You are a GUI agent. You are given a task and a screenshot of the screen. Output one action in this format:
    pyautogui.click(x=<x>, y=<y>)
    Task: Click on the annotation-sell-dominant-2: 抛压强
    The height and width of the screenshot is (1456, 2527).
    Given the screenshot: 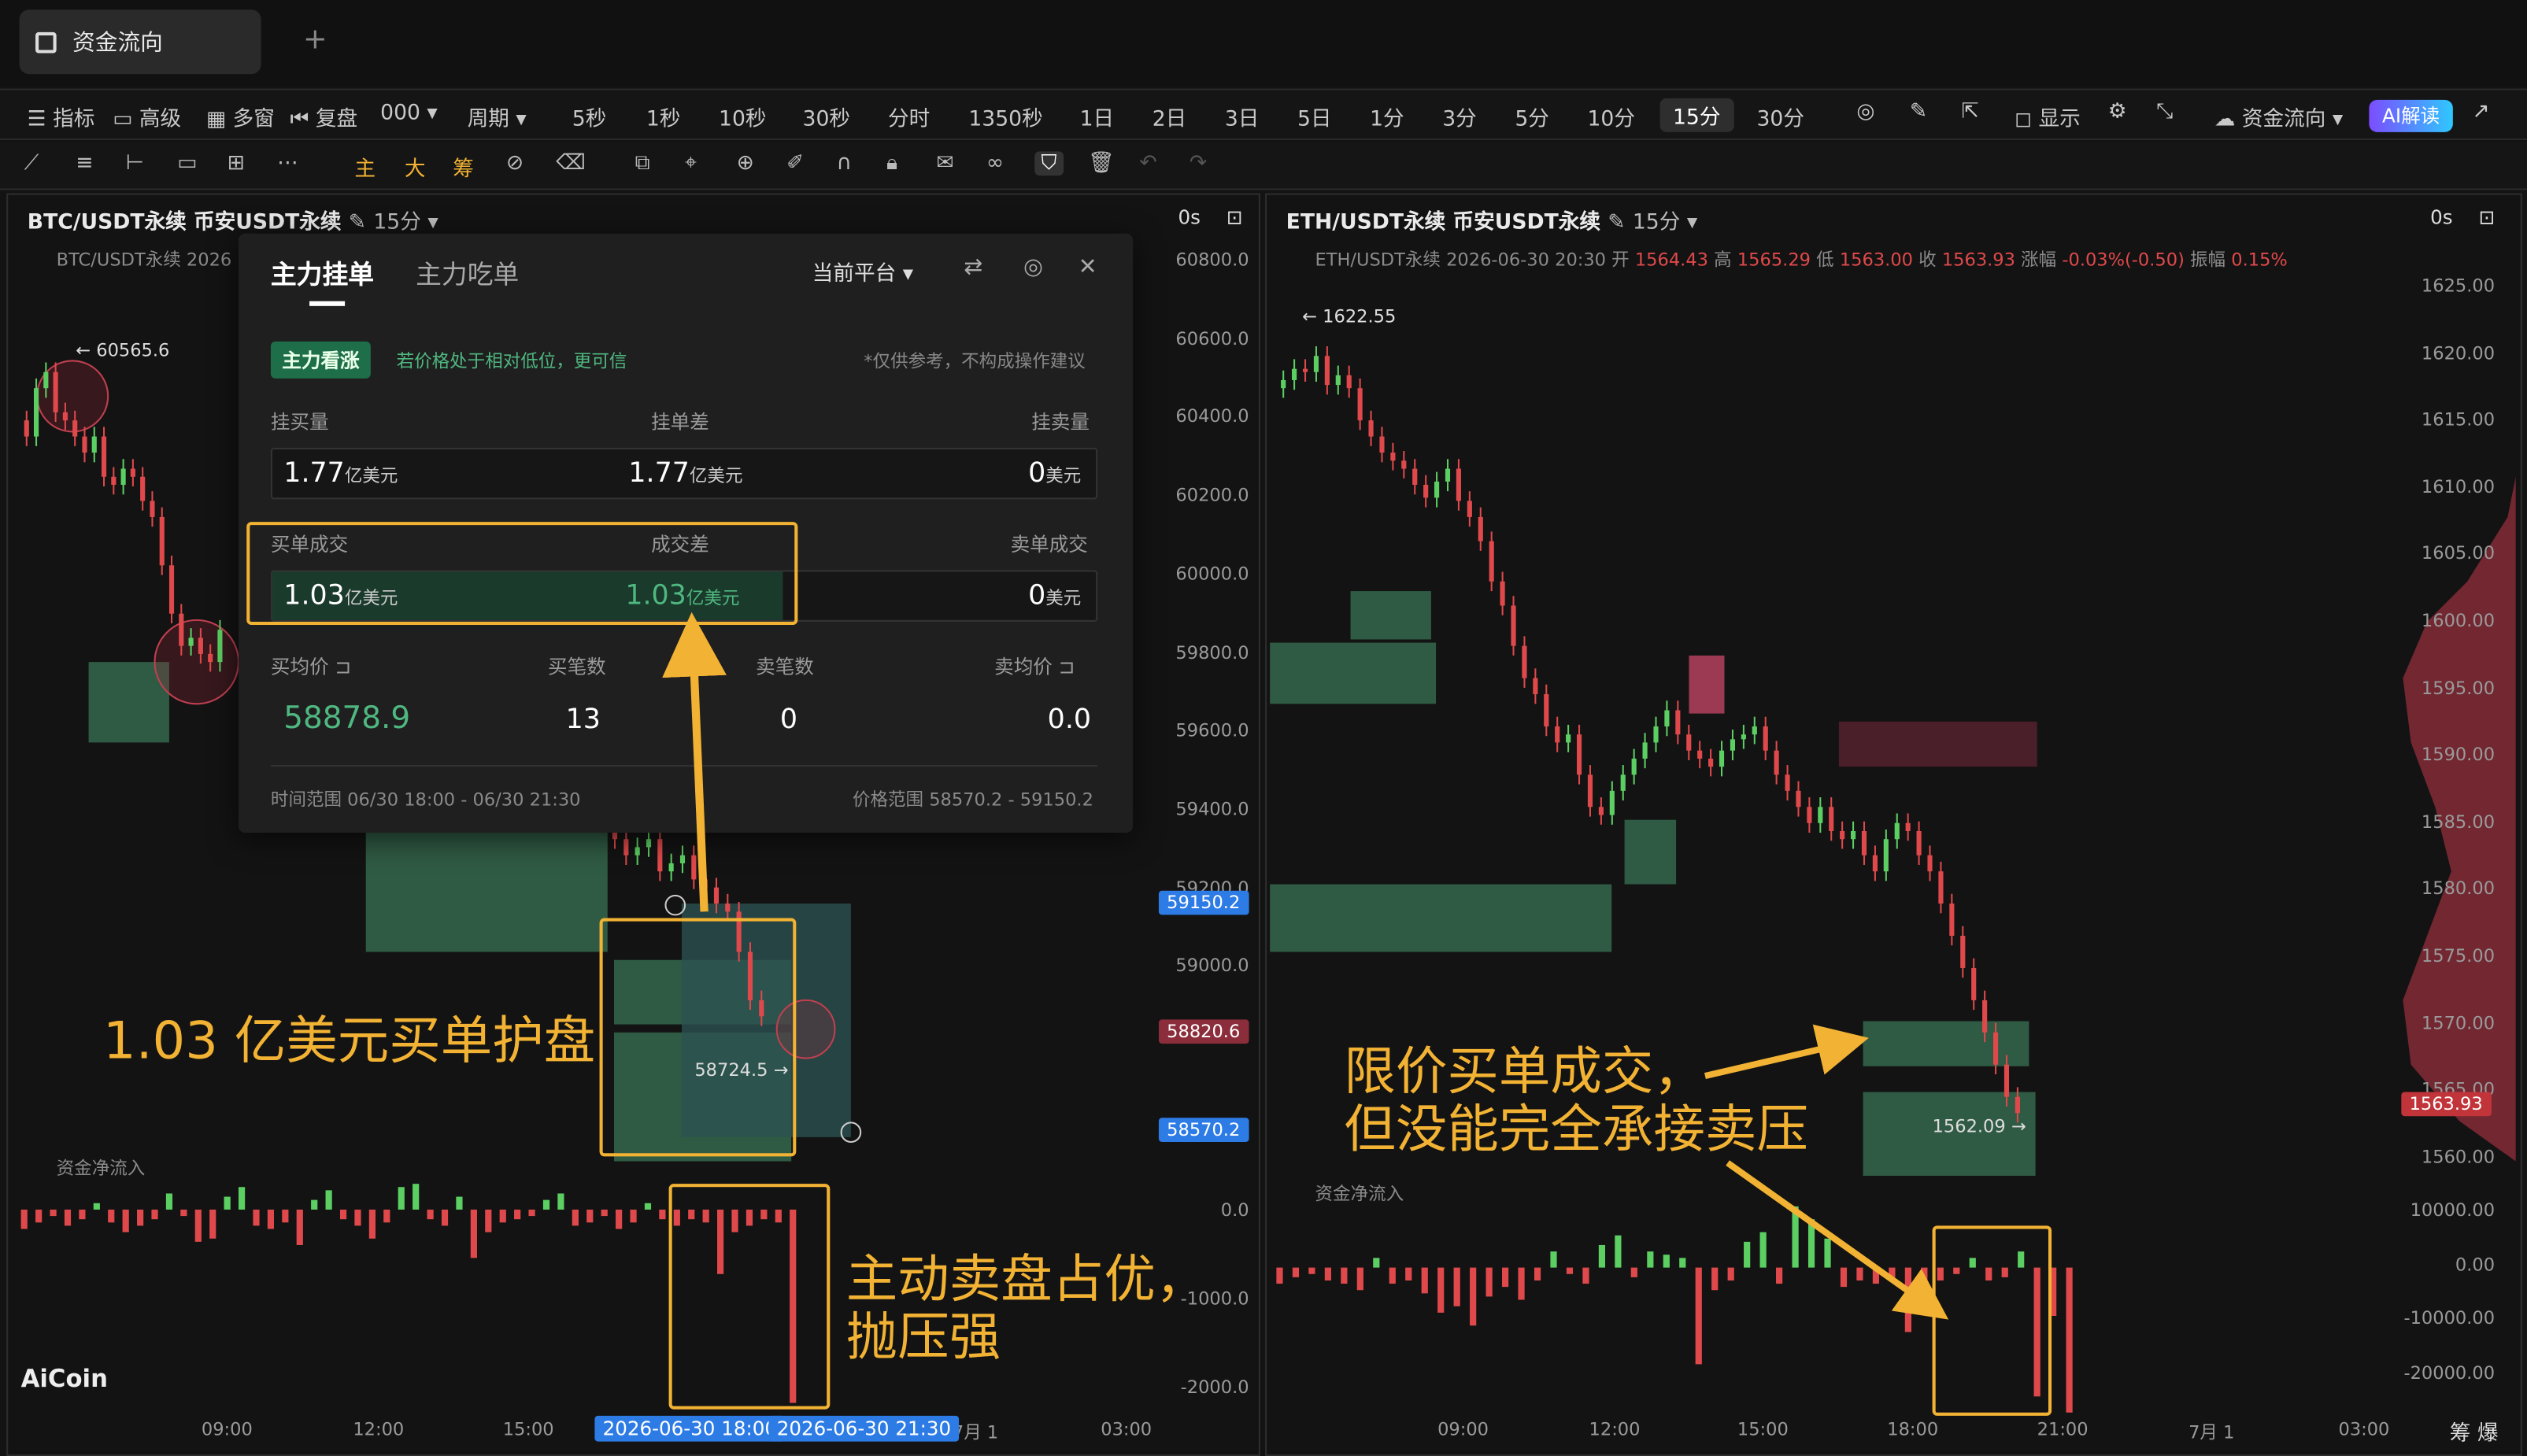 What is the action you would take?
    pyautogui.click(x=923, y=1337)
    